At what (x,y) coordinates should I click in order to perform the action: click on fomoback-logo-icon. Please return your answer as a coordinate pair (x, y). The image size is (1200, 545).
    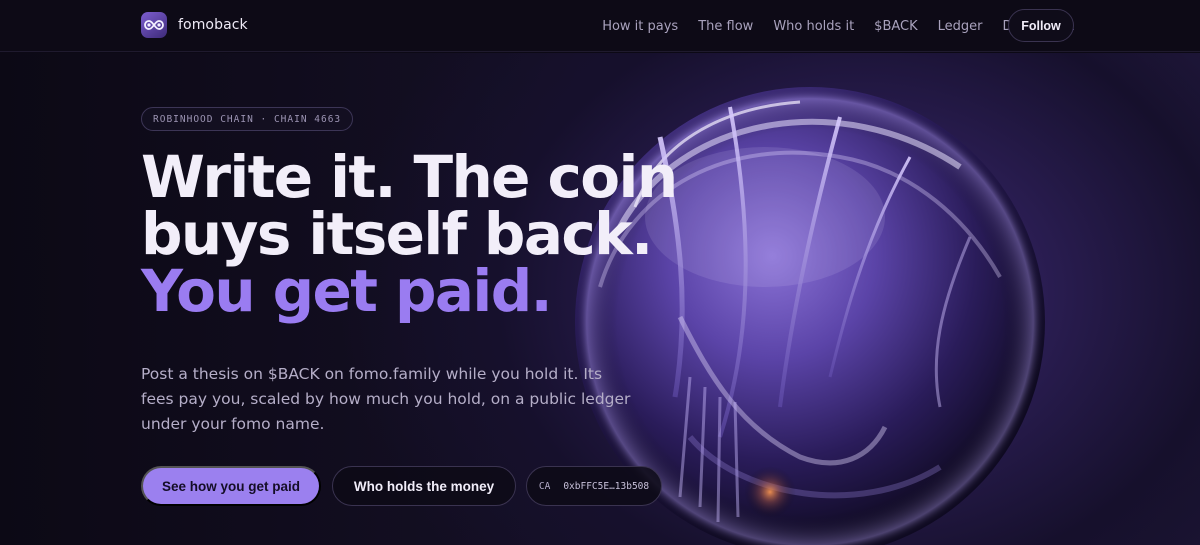
    Looking at the image, I should click on (154, 25).